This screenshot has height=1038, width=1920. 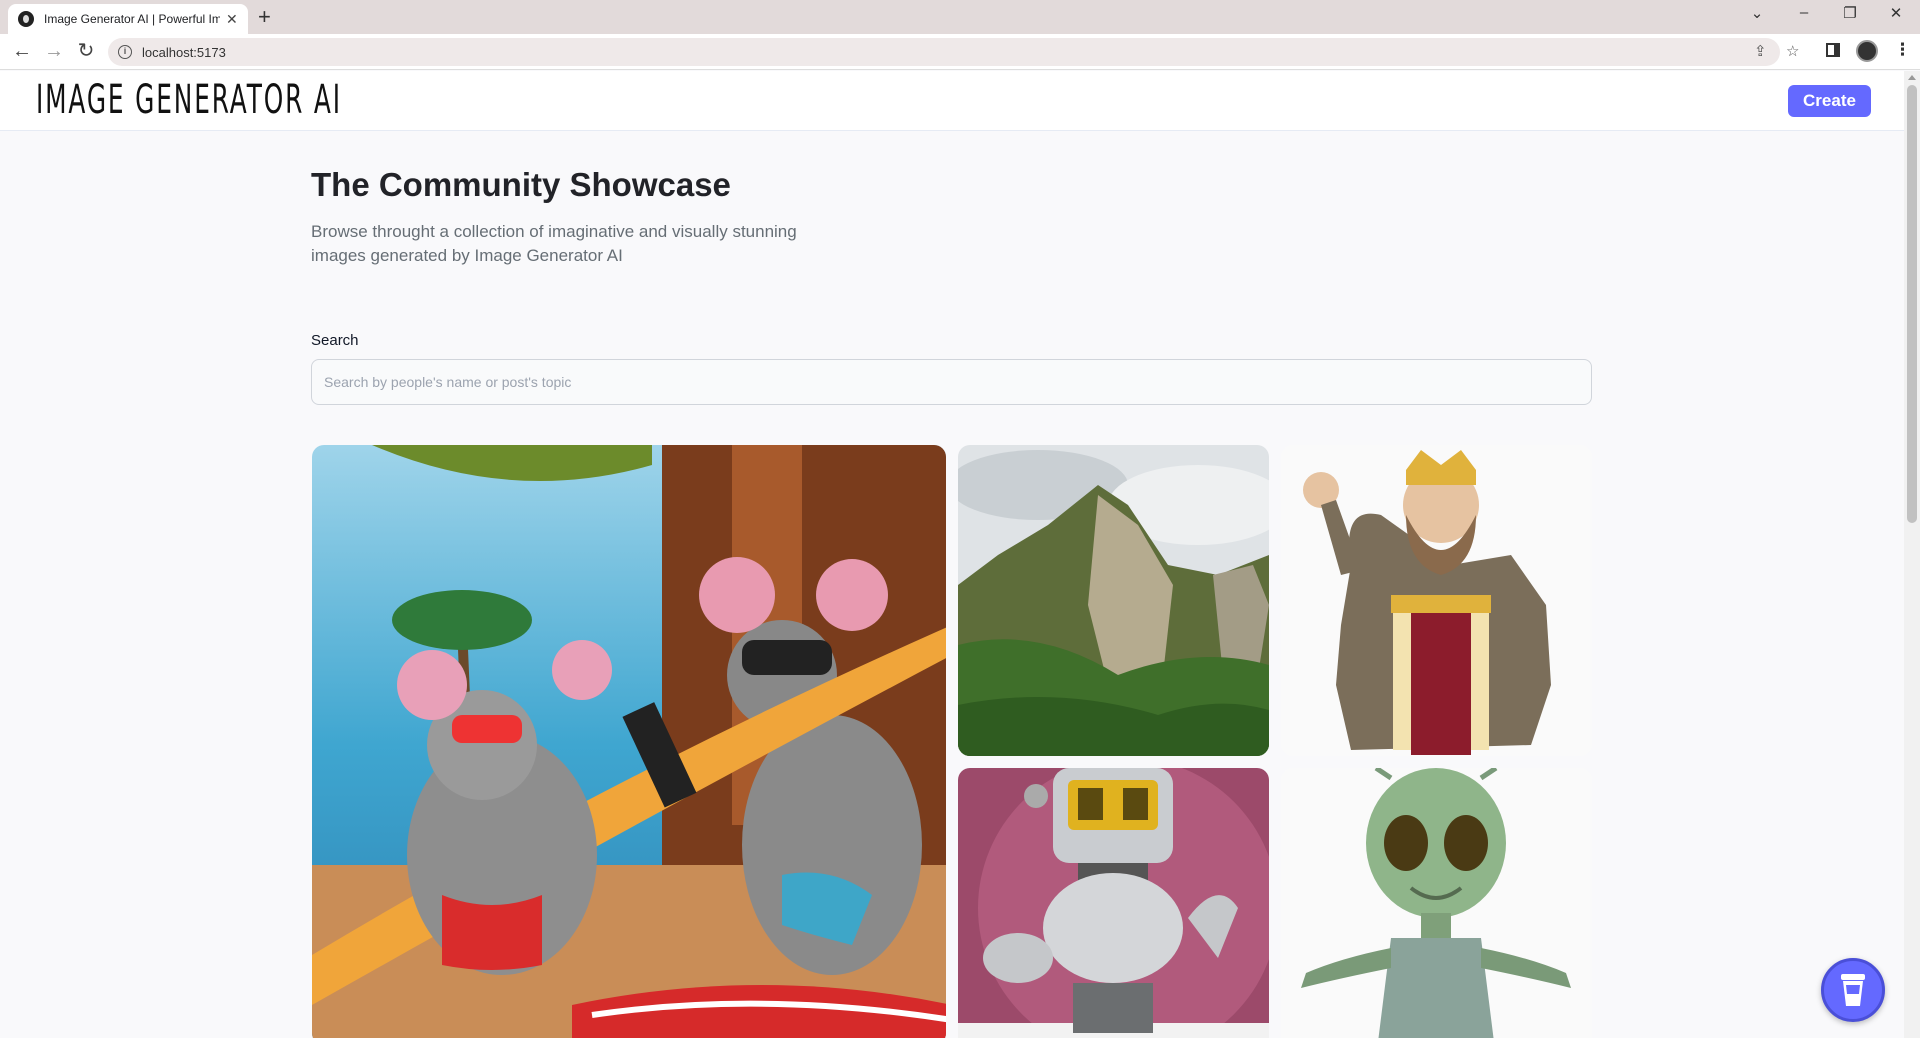 I want to click on cartoon-king-image, so click(x=1436, y=600).